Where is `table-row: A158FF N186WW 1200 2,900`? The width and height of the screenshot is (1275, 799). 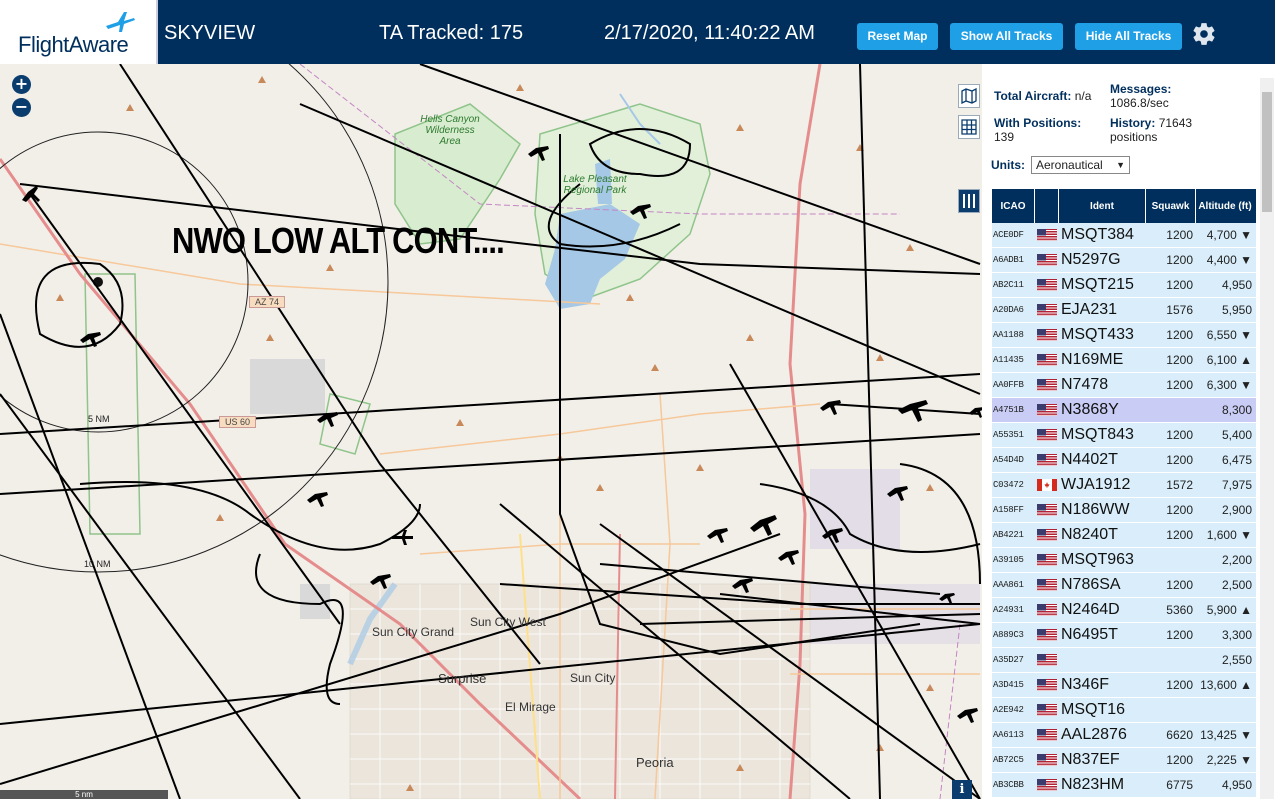
table-row: A158FF N186WW 1200 2,900 is located at coordinates (1124, 510).